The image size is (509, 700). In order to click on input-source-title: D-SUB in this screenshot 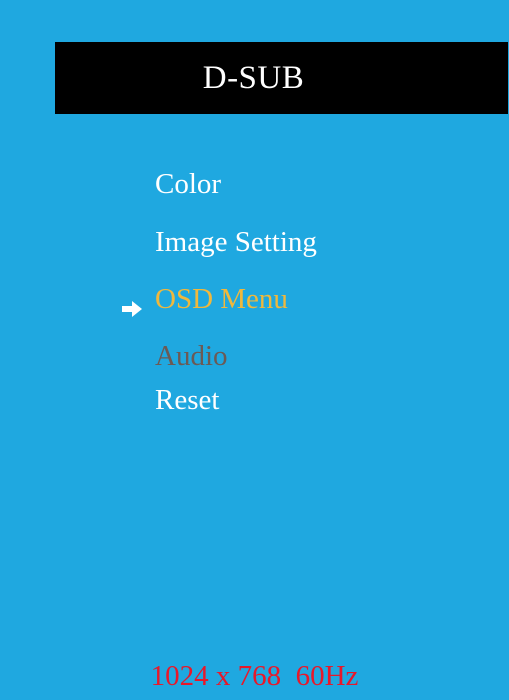, I will do `click(253, 77)`.